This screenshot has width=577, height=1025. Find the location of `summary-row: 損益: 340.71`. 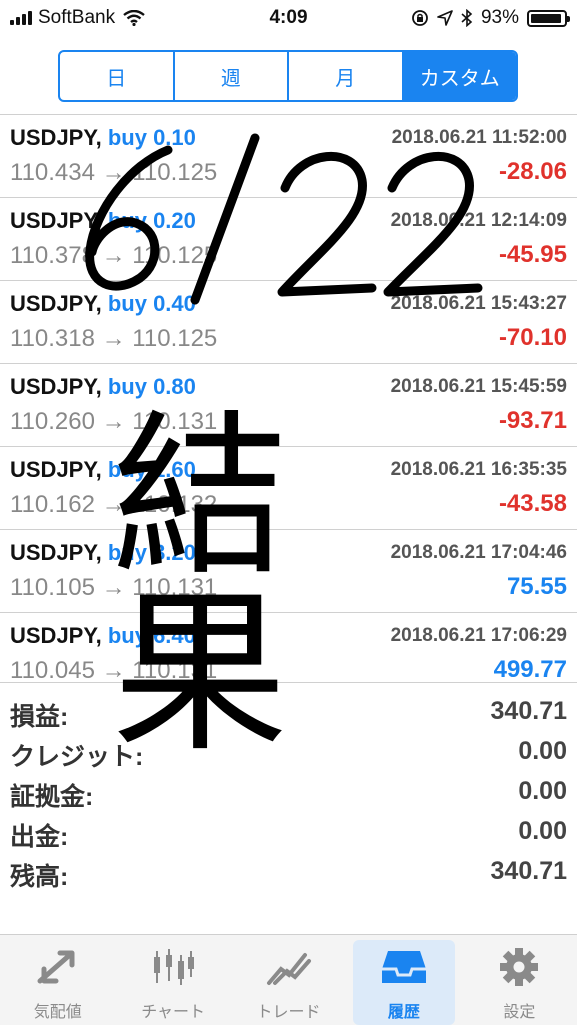

summary-row: 損益: 340.71 is located at coordinates (288, 713).